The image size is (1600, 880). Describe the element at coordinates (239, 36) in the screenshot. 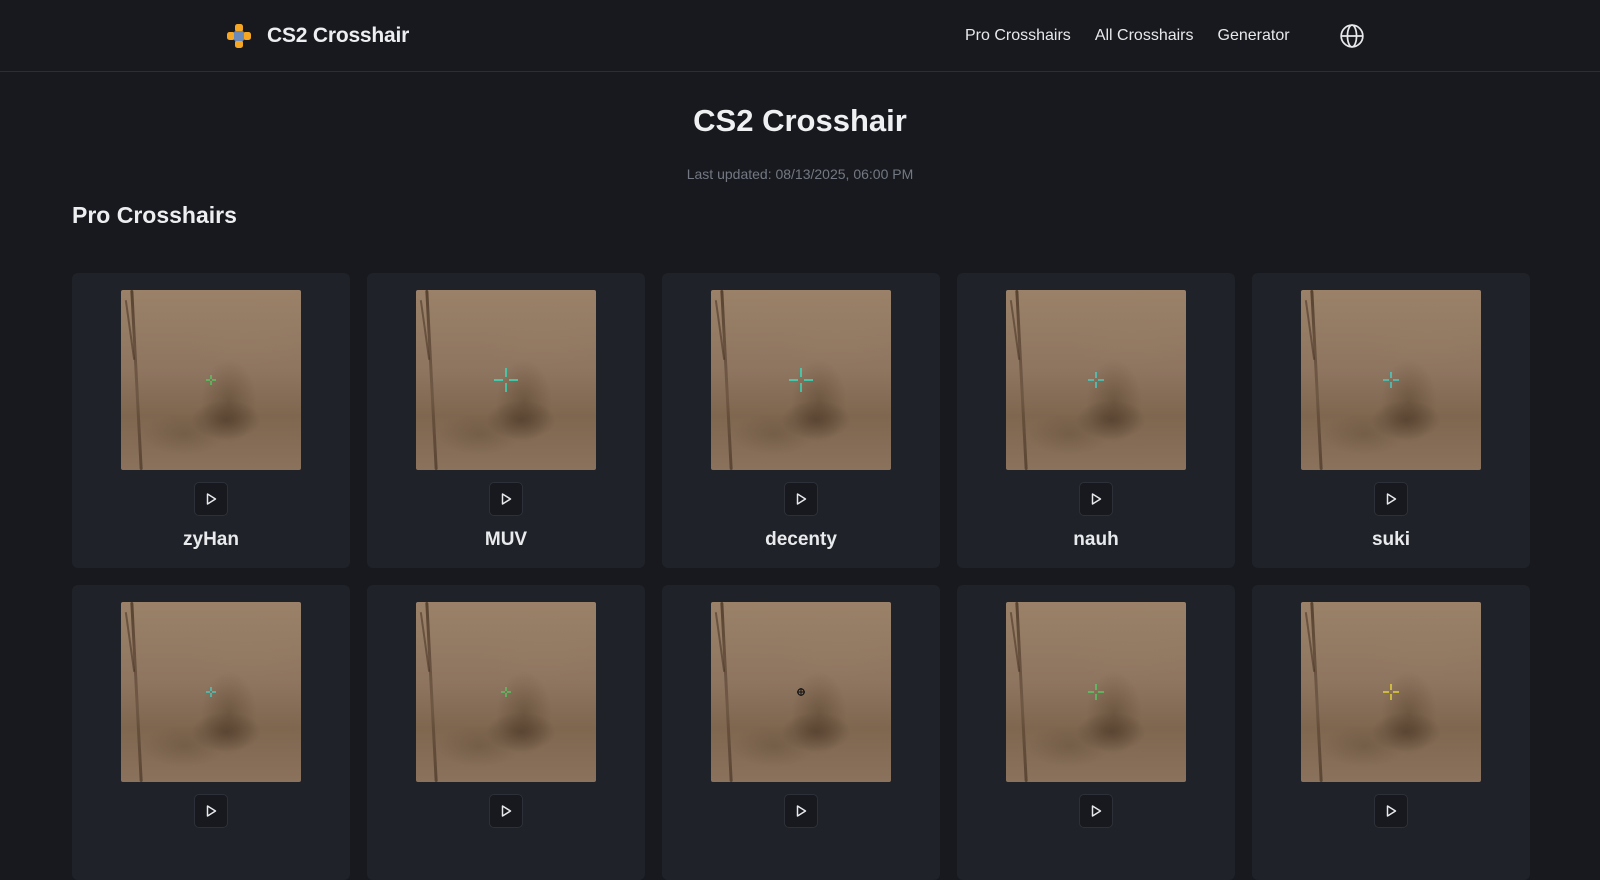

I see `crosshair-logo-icon` at that location.